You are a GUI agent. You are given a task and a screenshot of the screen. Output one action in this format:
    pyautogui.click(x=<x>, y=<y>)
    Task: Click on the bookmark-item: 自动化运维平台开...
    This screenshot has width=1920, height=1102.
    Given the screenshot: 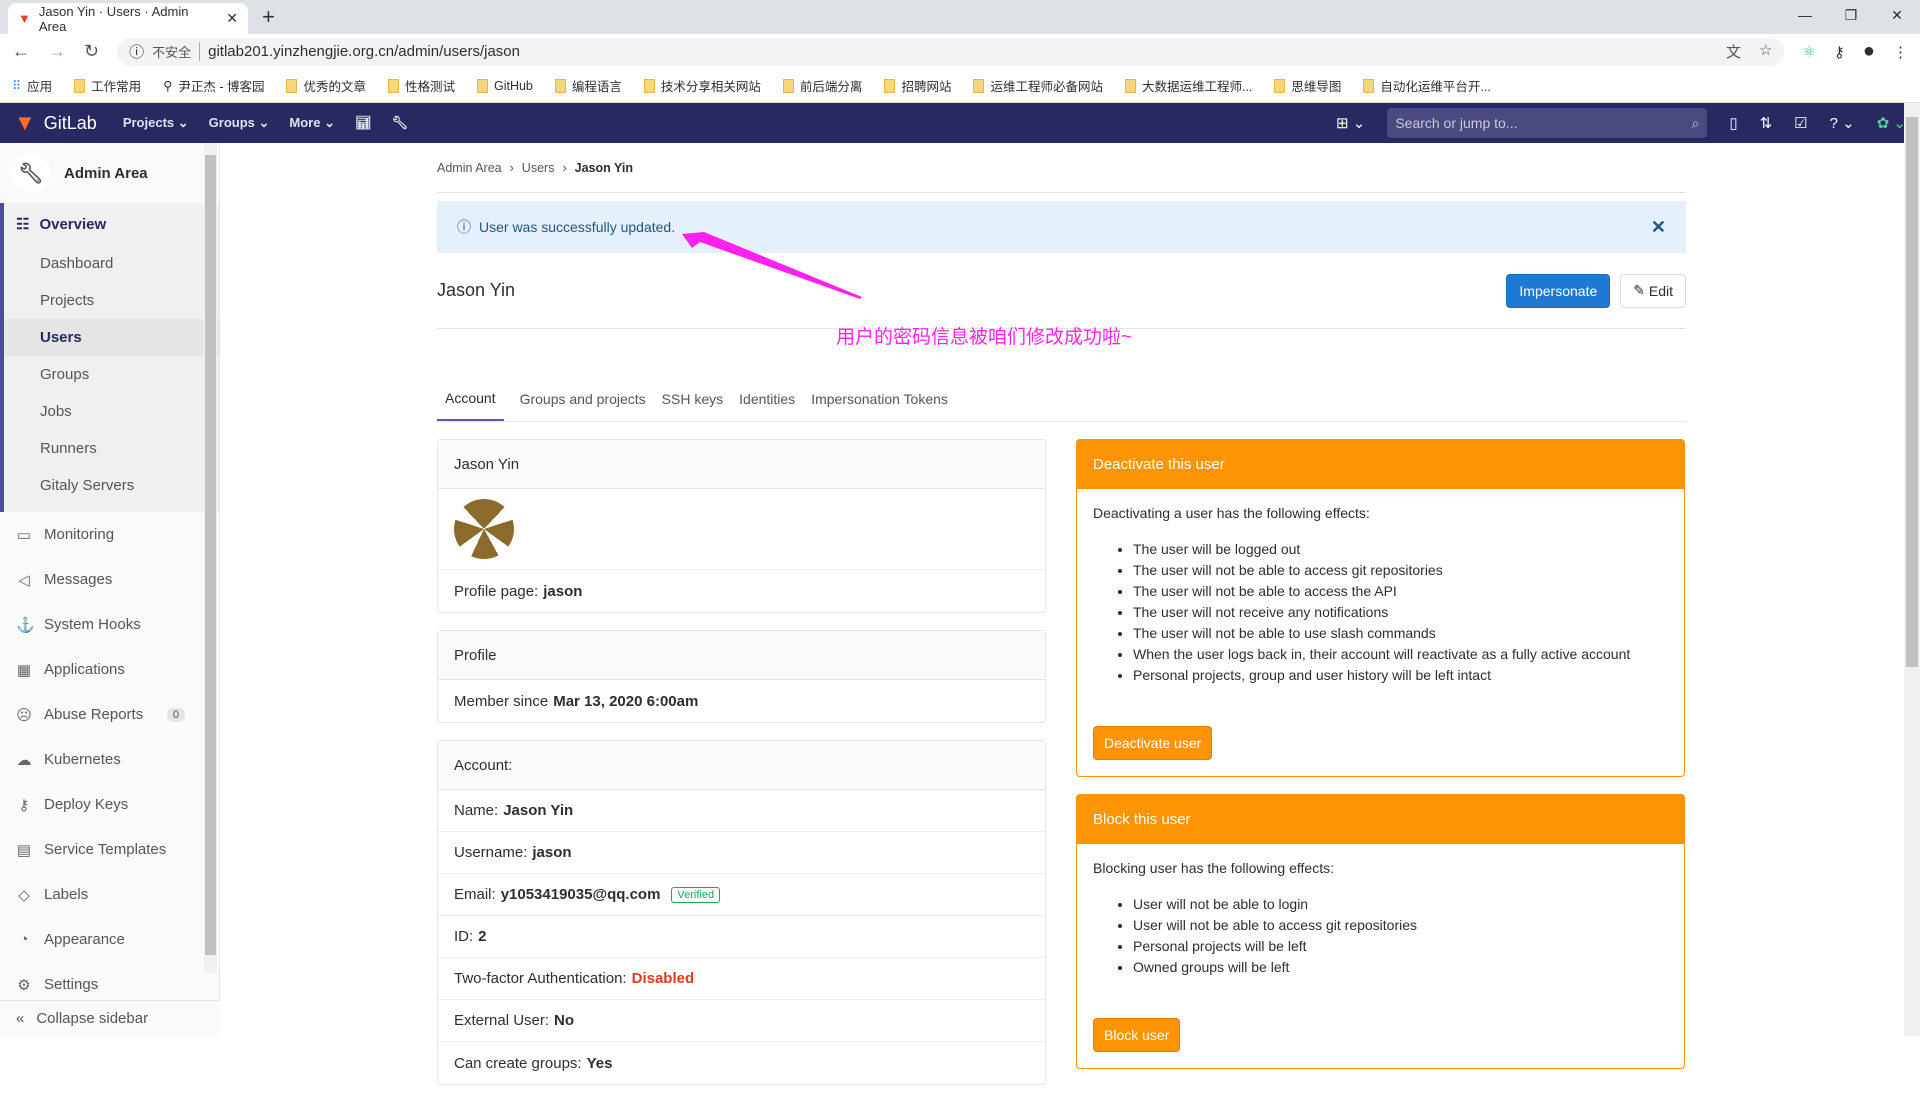 What is the action you would take?
    pyautogui.click(x=1427, y=85)
    